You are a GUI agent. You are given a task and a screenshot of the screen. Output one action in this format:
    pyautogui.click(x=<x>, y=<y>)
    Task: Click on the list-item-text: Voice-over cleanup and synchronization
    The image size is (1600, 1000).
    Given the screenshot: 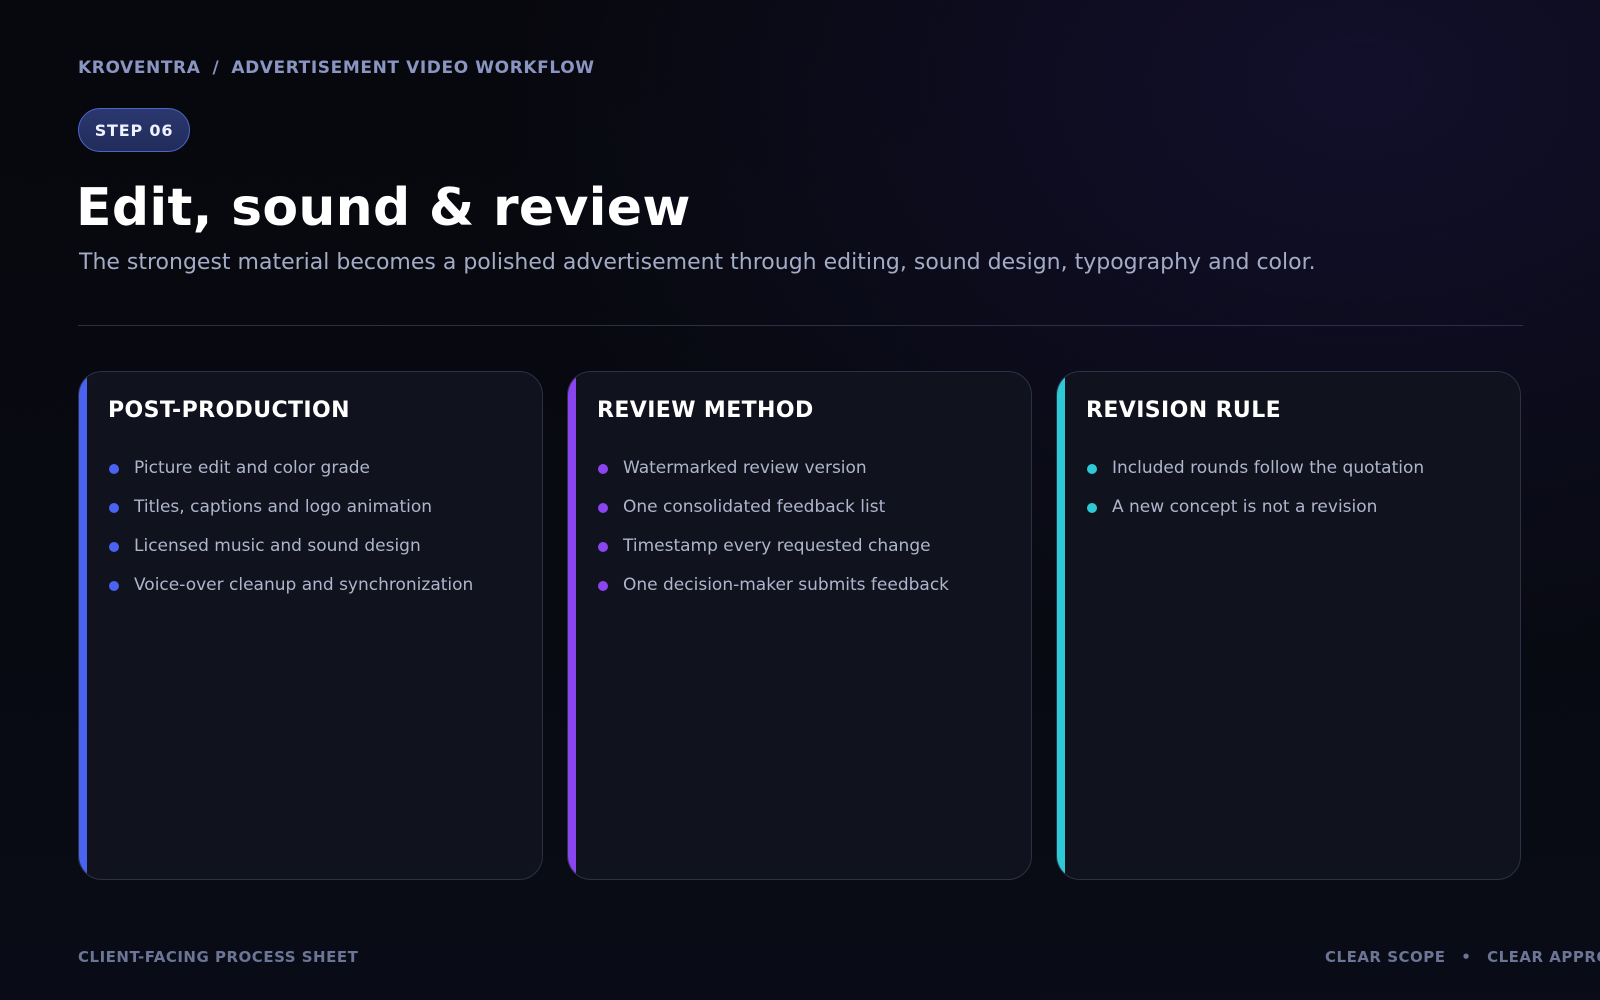 What is the action you would take?
    pyautogui.click(x=304, y=584)
    